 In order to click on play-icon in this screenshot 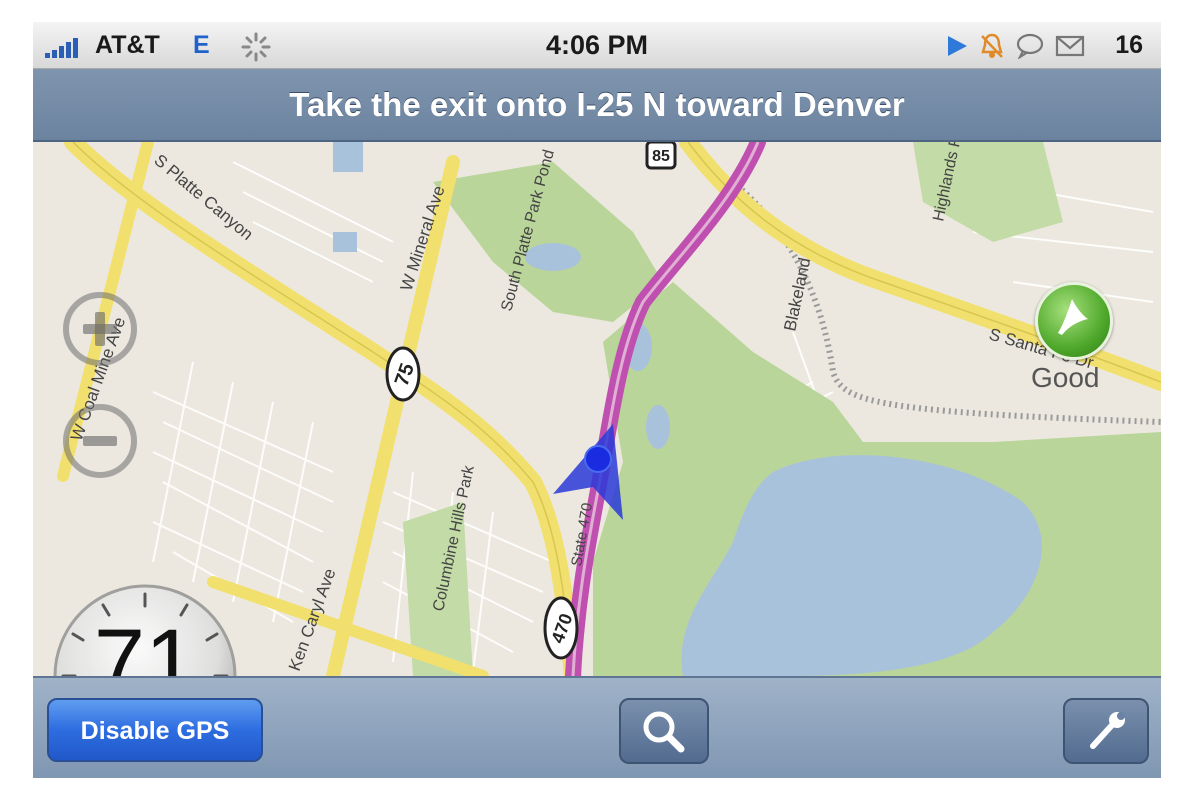, I will do `click(957, 46)`.